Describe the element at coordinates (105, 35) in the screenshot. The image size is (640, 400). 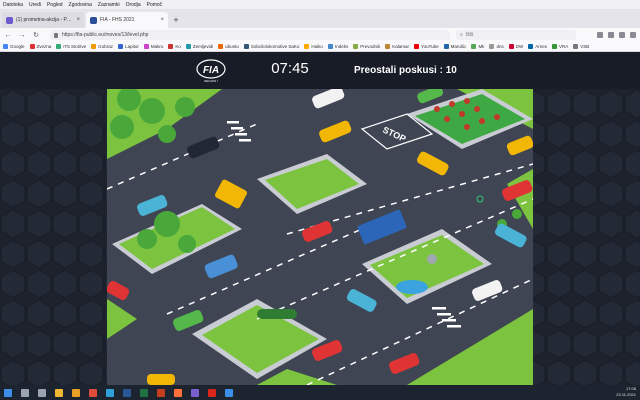
I see `url-text: https://fia-public.eu/moves/13/level.php` at that location.